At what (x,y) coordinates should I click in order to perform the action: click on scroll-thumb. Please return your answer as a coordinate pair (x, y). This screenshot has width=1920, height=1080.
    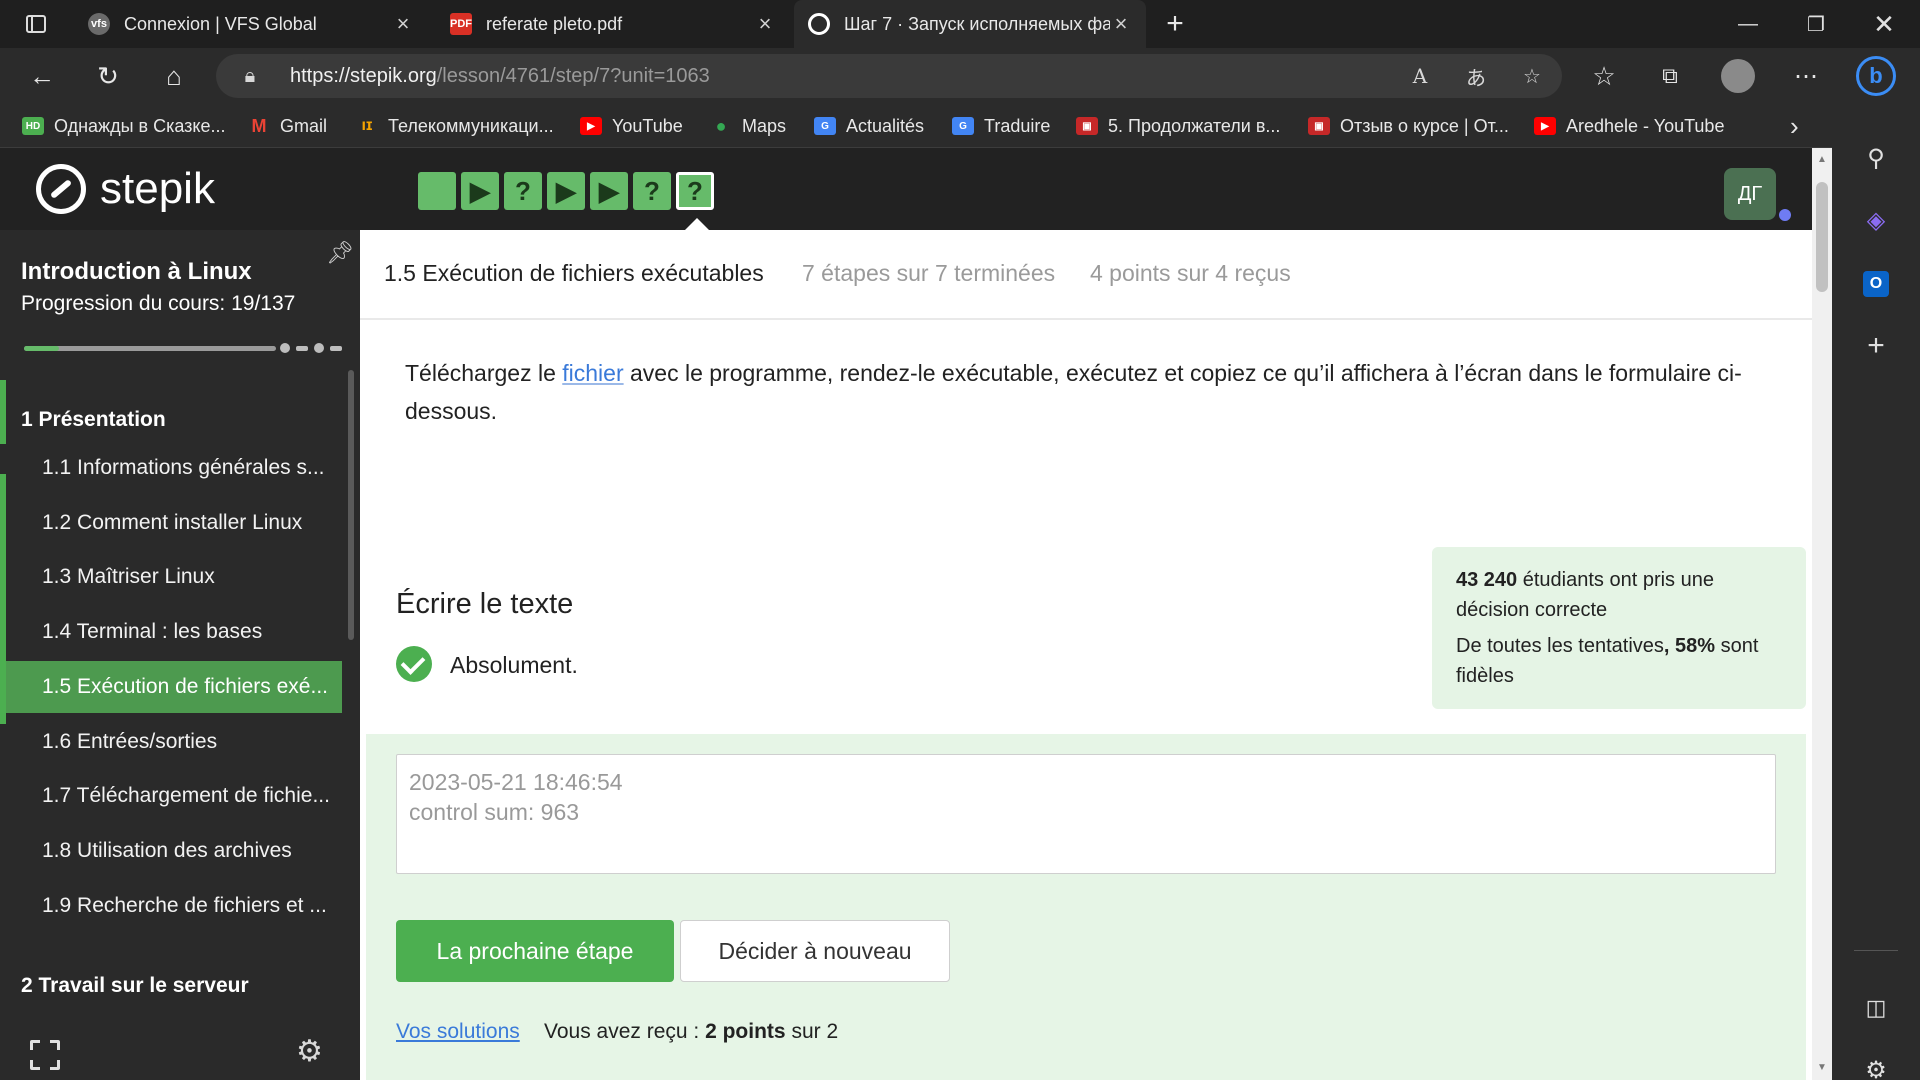
    Looking at the image, I should click on (1822, 237).